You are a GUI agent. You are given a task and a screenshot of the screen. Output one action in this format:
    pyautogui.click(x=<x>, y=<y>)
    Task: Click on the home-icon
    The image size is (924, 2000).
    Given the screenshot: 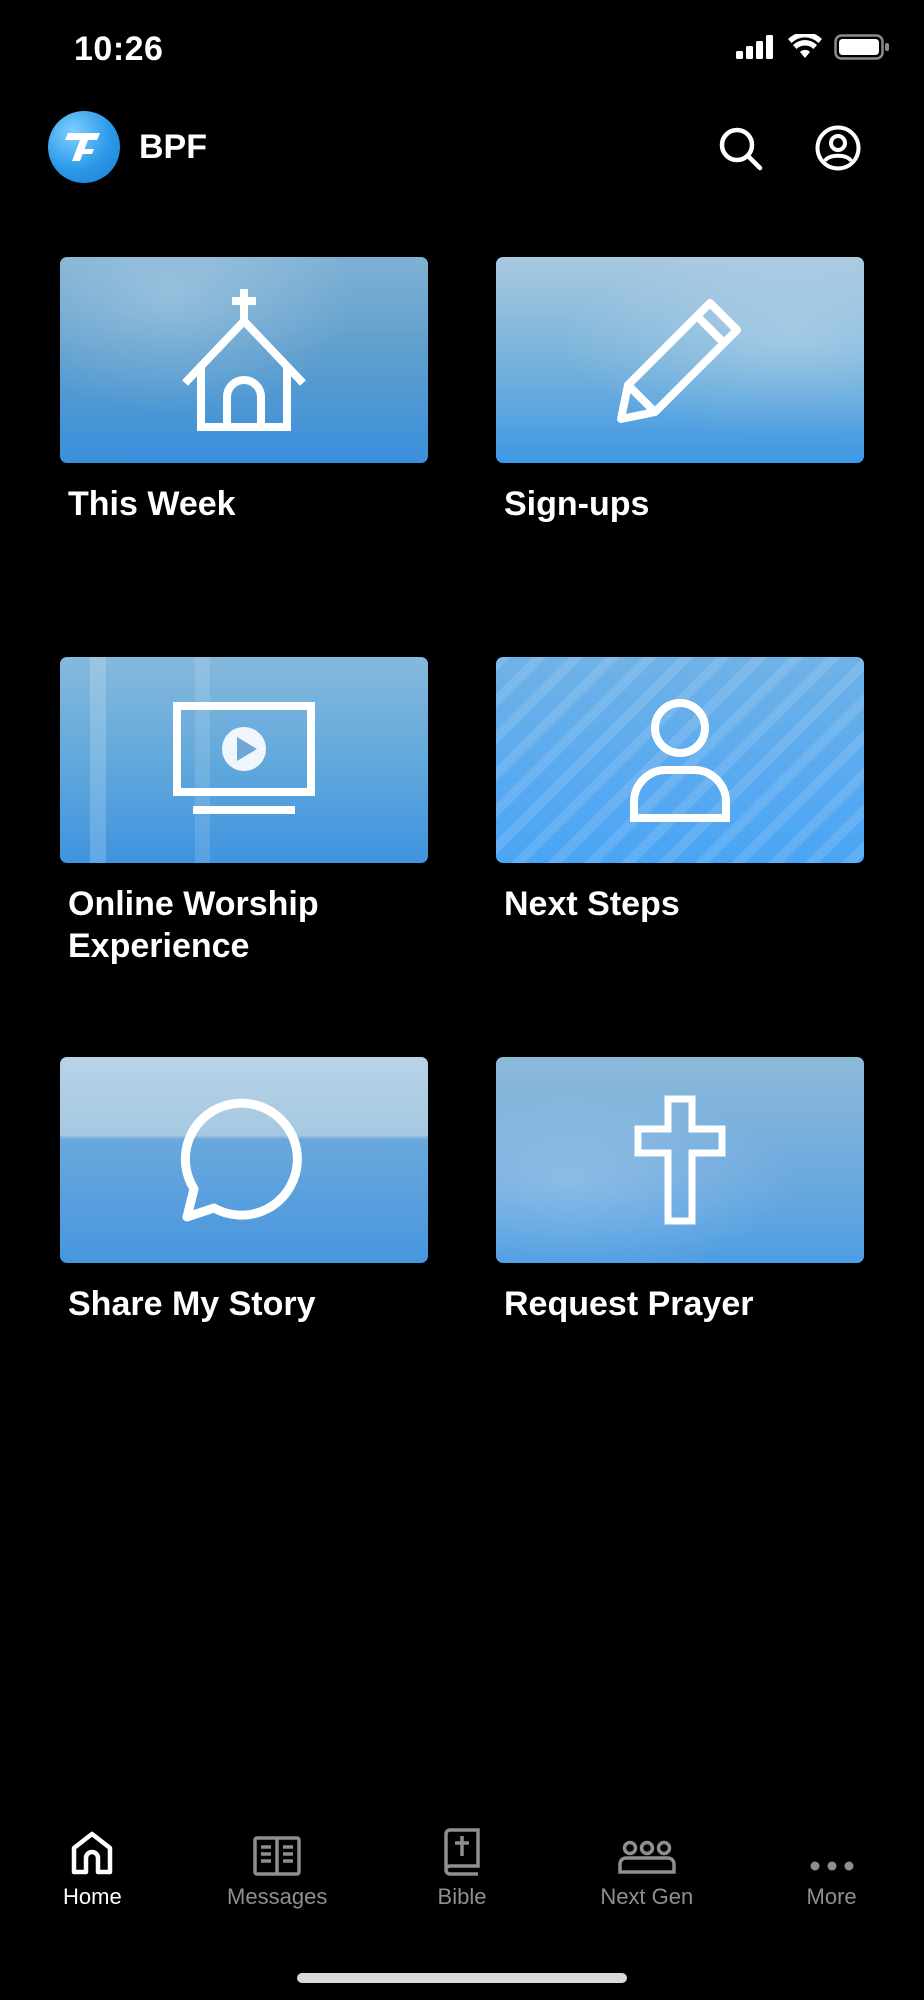 What is the action you would take?
    pyautogui.click(x=92, y=1848)
    